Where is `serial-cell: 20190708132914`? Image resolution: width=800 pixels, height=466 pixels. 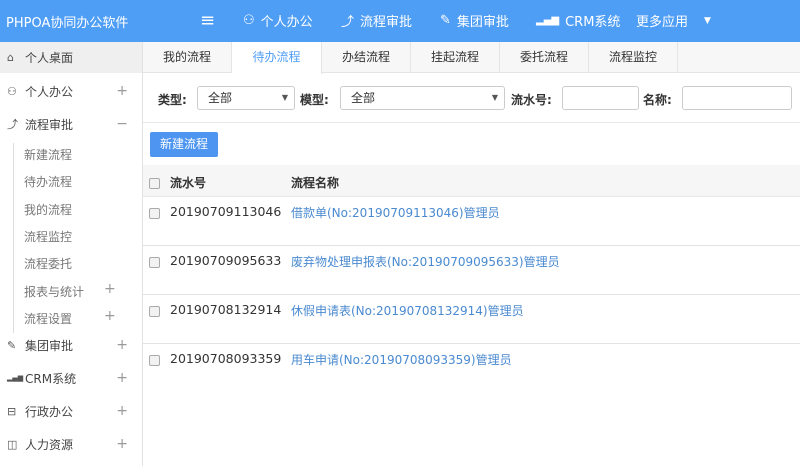 serial-cell: 20190708132914 is located at coordinates (226, 309).